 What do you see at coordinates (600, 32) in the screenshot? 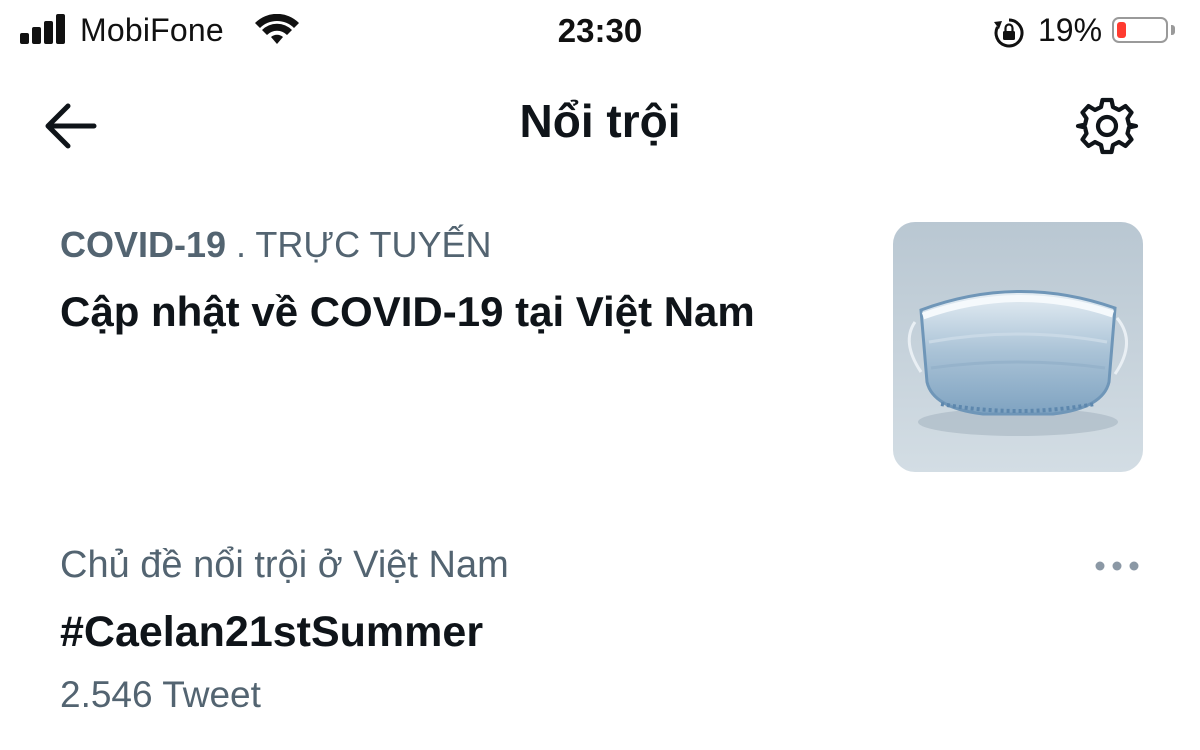
I see `status-bar: MobiFone 23:30 19%` at bounding box center [600, 32].